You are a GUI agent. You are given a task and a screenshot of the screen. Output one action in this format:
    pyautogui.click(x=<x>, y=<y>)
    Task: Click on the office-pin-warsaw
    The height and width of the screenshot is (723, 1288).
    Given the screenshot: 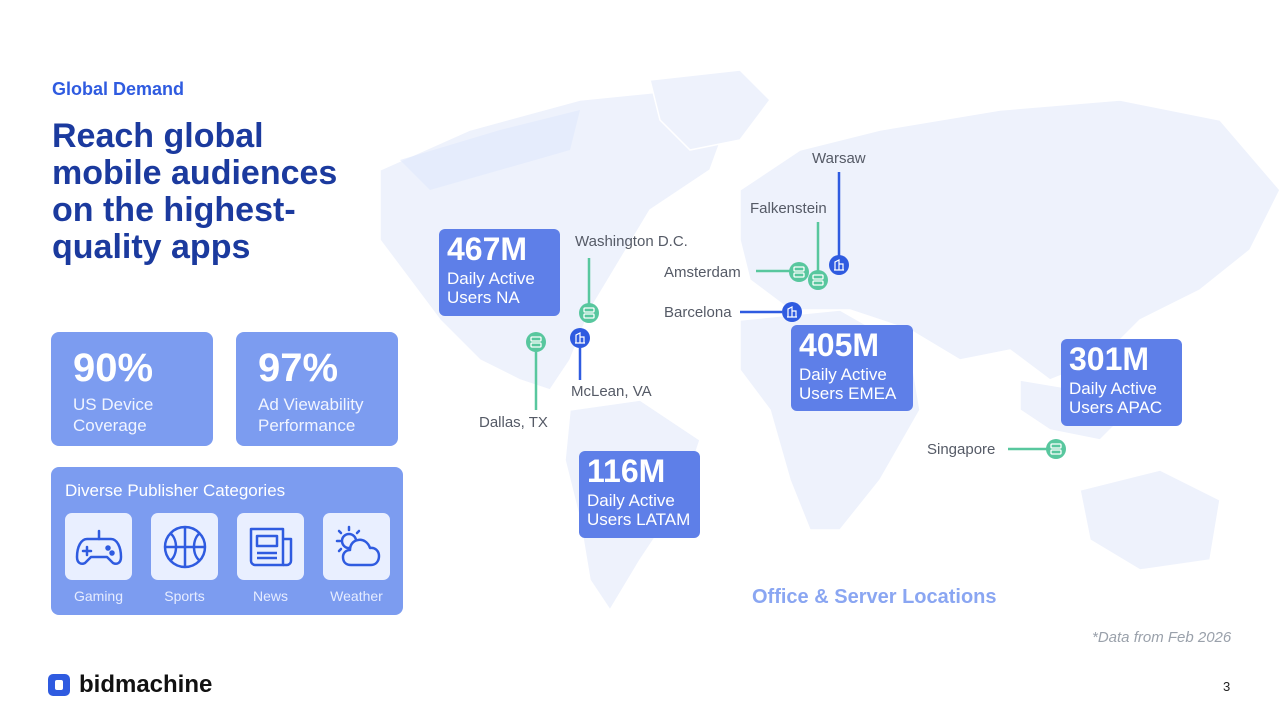 What is the action you would take?
    pyautogui.click(x=839, y=265)
    